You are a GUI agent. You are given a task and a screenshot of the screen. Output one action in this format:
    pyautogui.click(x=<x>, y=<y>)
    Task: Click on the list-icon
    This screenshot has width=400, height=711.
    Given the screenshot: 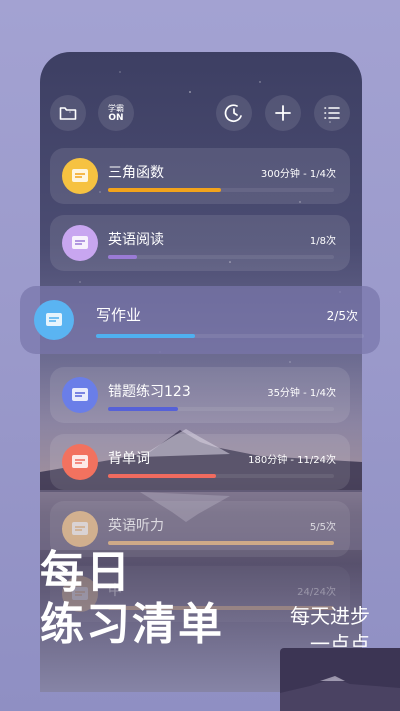 What is the action you would take?
    pyautogui.click(x=332, y=113)
    